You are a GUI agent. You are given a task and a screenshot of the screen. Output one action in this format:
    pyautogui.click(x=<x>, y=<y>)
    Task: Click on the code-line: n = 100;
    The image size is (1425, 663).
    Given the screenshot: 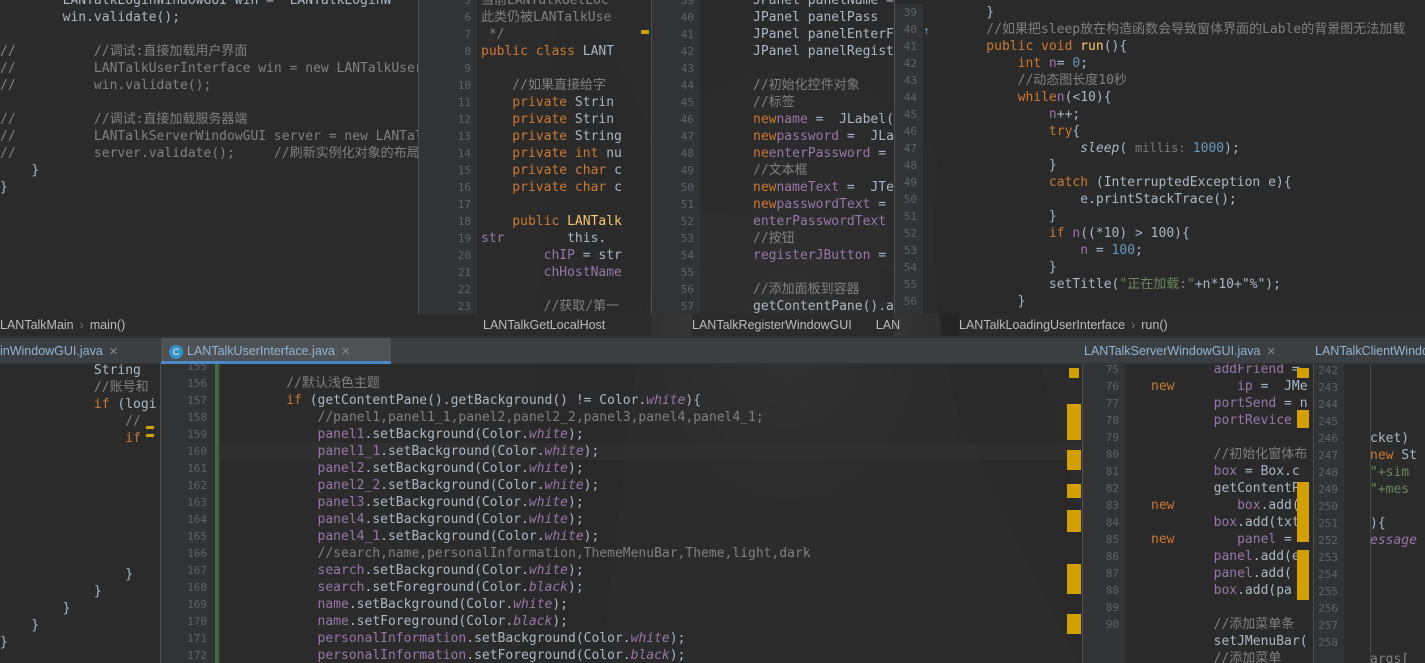 What is the action you would take?
    pyautogui.click(x=1180, y=250)
    